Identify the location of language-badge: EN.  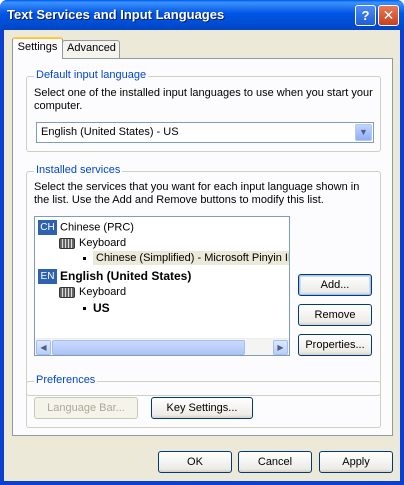
(47, 277).